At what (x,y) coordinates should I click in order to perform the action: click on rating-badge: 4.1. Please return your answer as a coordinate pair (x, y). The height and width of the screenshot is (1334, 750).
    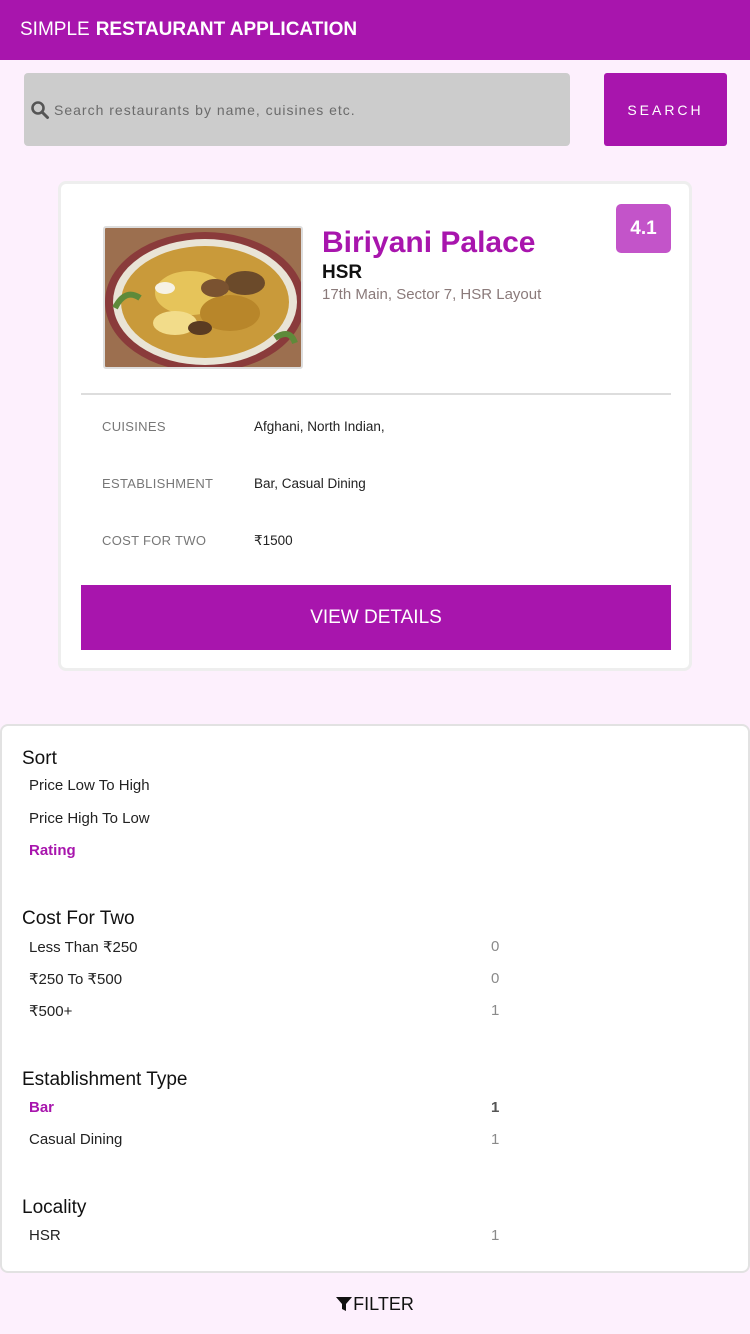
    Looking at the image, I should click on (643, 228).